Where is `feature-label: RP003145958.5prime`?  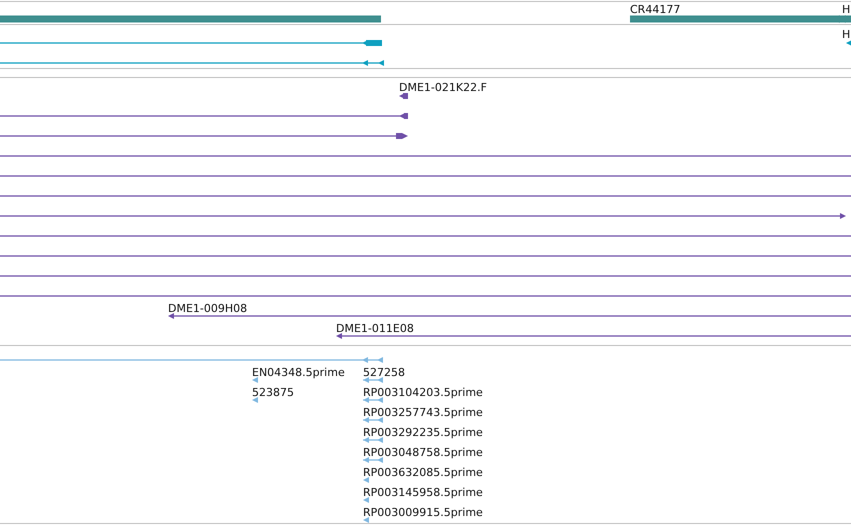 feature-label: RP003145958.5prime is located at coordinates (423, 492).